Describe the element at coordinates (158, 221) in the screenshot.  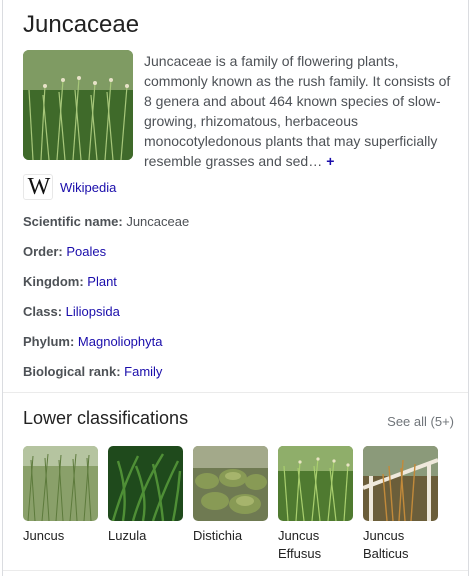
I see `fact-value: Juncaceae` at that location.